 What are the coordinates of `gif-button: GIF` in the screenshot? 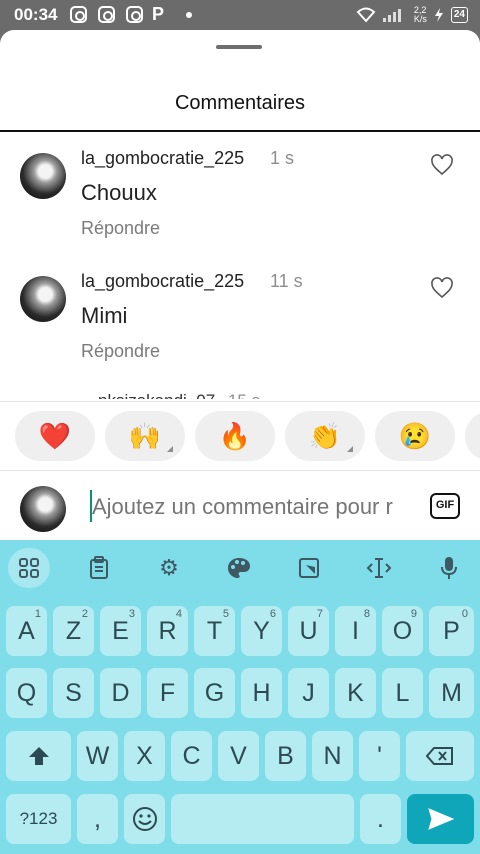 It's located at (445, 506).